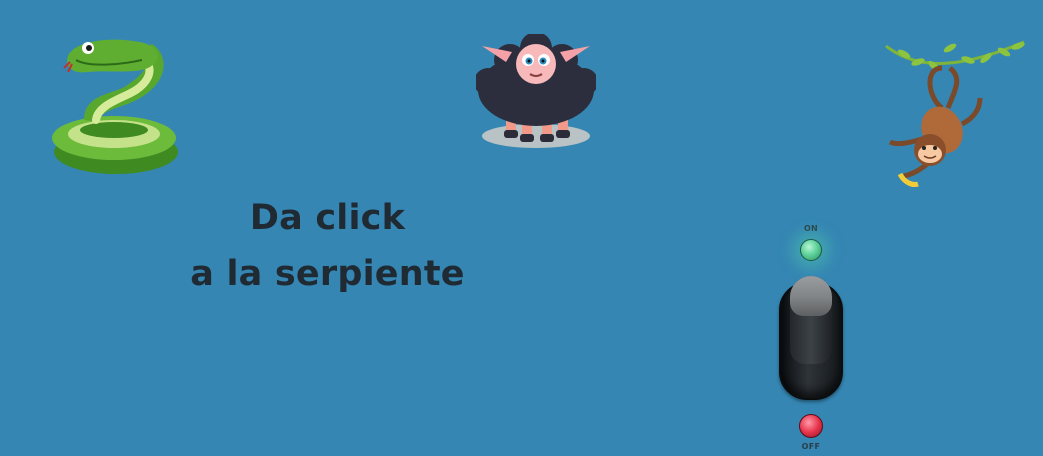  Describe the element at coordinates (811, 250) in the screenshot. I see `on-indicator-light` at that location.